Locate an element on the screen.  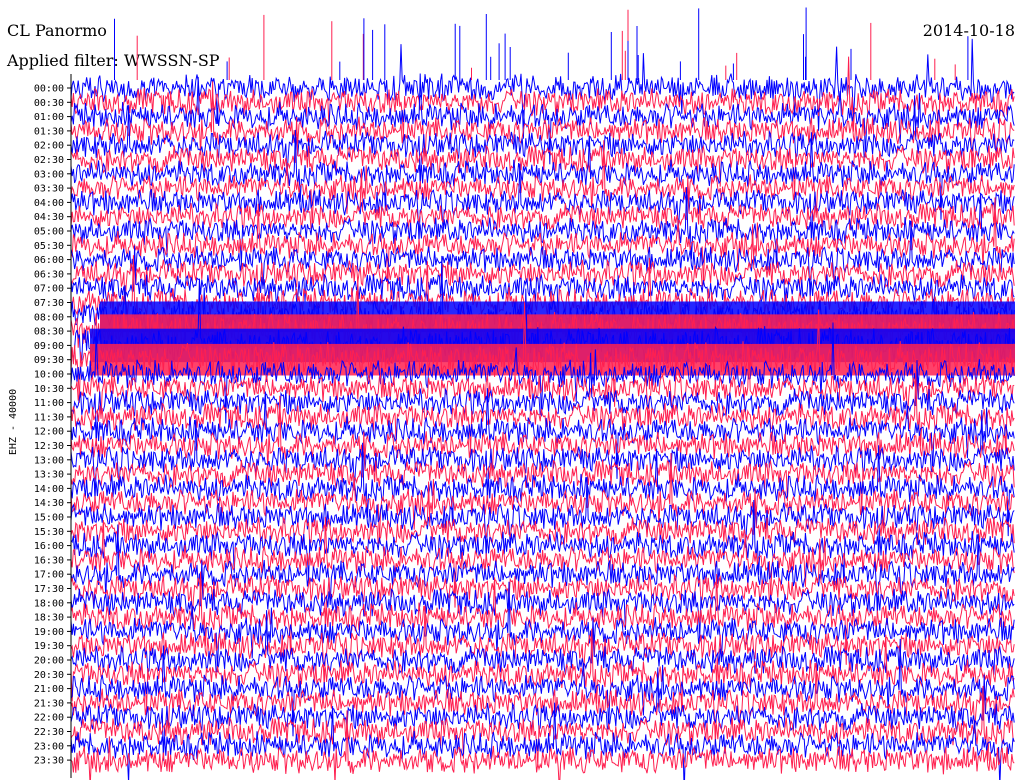
tick-label-0100: 01:00 is located at coordinates (49, 117).